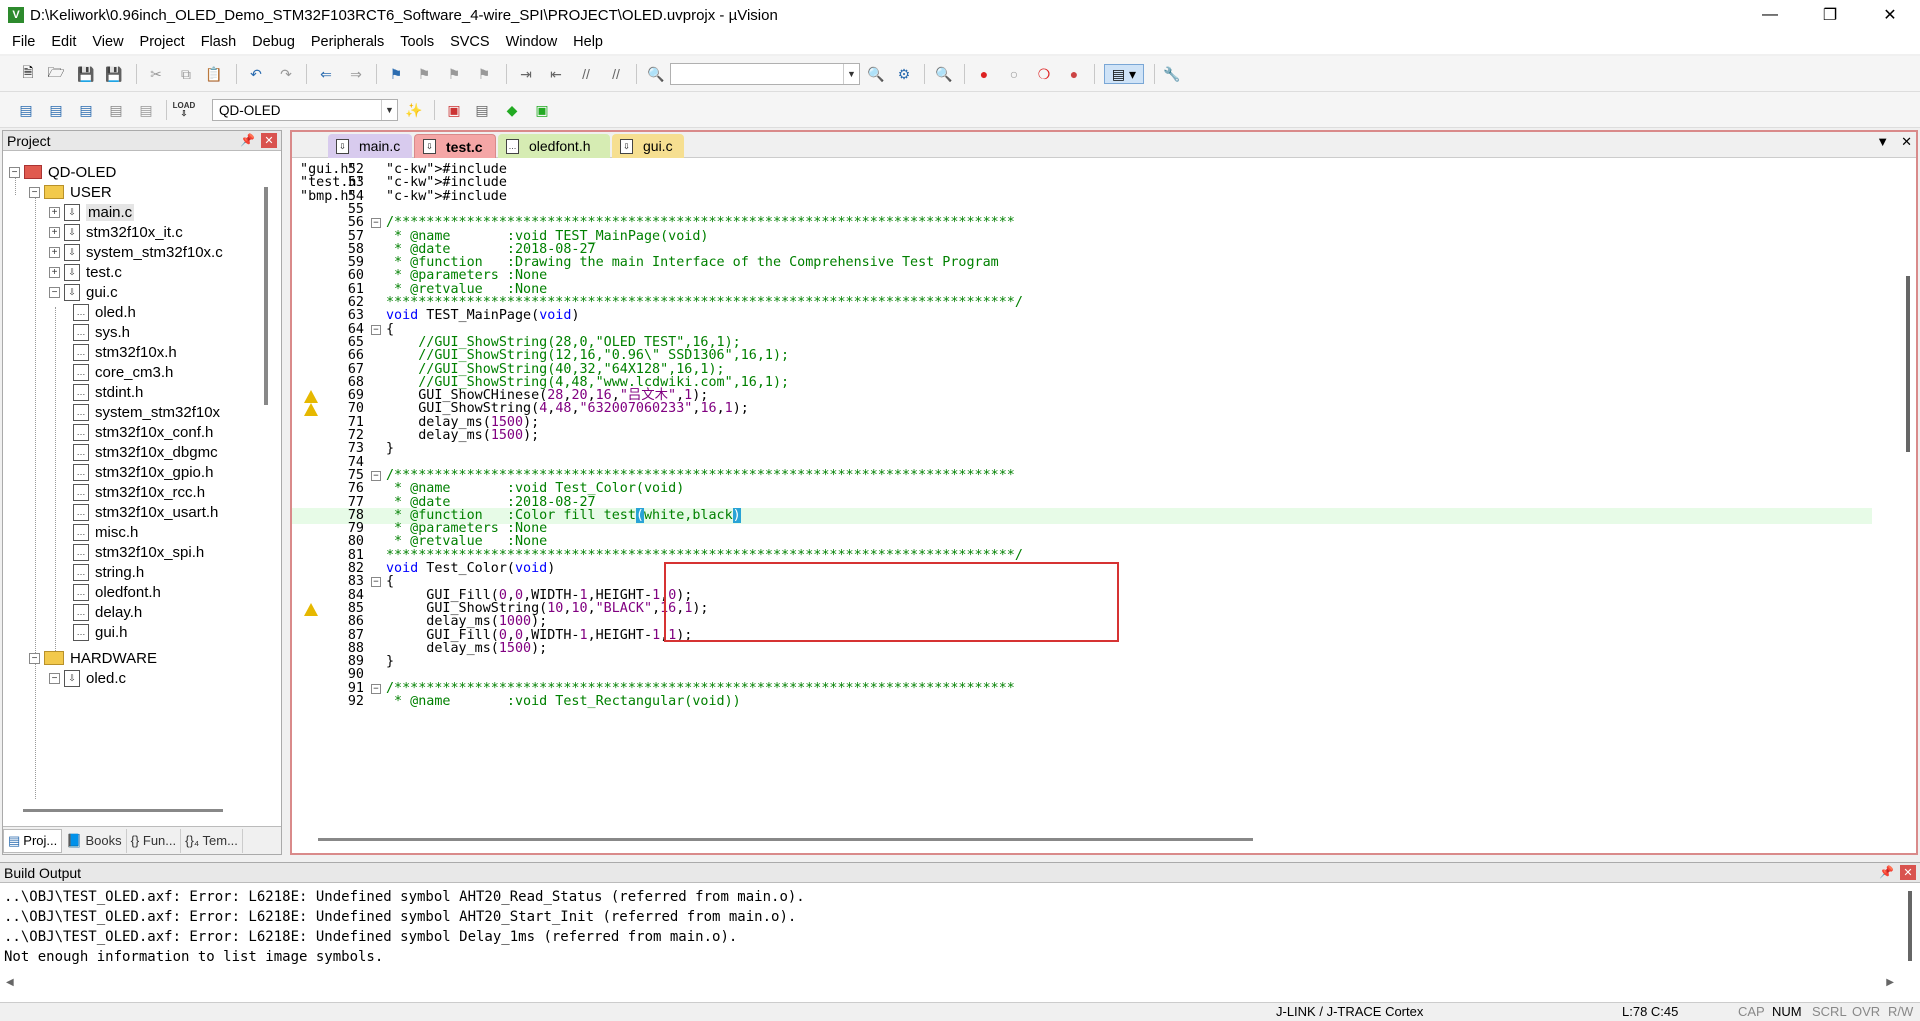 The height and width of the screenshot is (1021, 1920). I want to click on clear-bookmarks-icon: ⚑, so click(484, 74).